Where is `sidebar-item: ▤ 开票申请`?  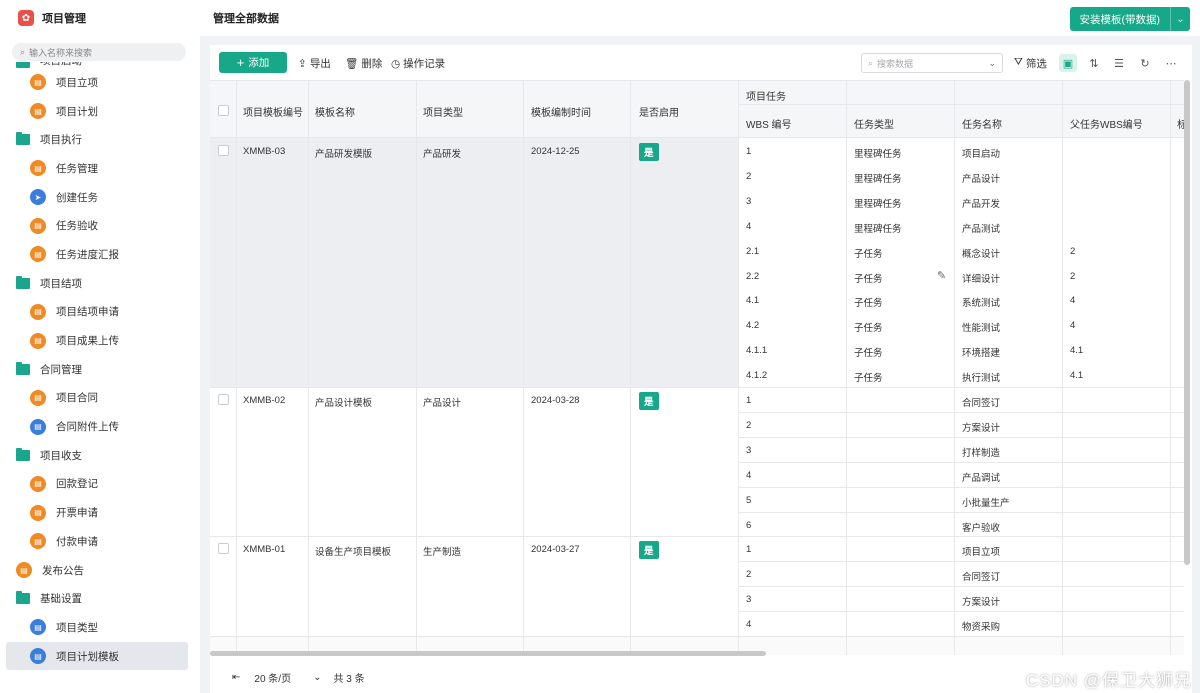
sidebar-item: ▤ 开票申请 is located at coordinates (100, 512).